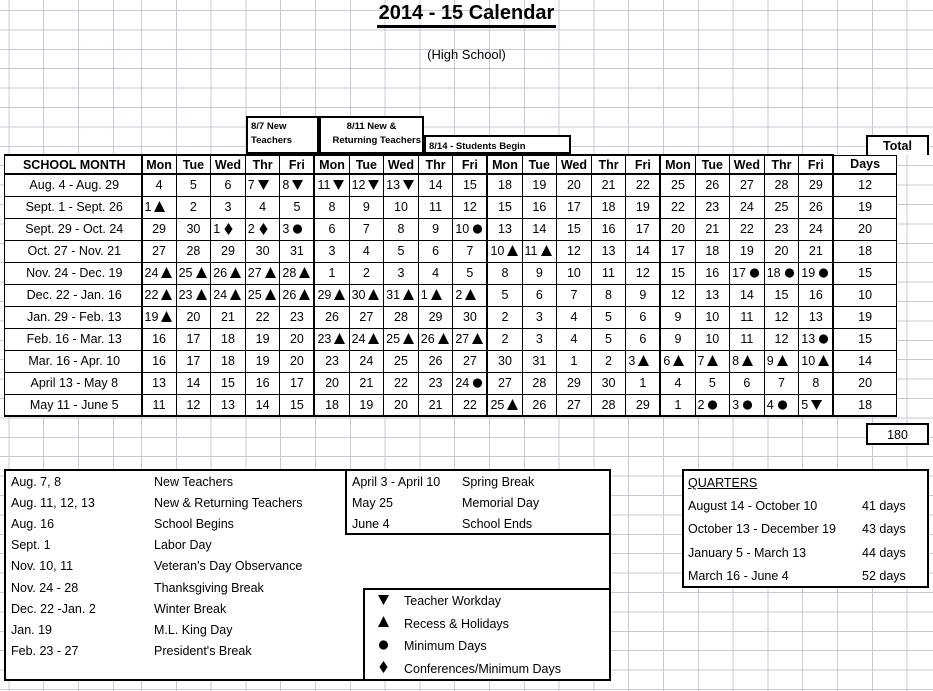  Describe the element at coordinates (478, 481) in the screenshot. I see `event-row: April 3 - April 10 Spring Break` at that location.